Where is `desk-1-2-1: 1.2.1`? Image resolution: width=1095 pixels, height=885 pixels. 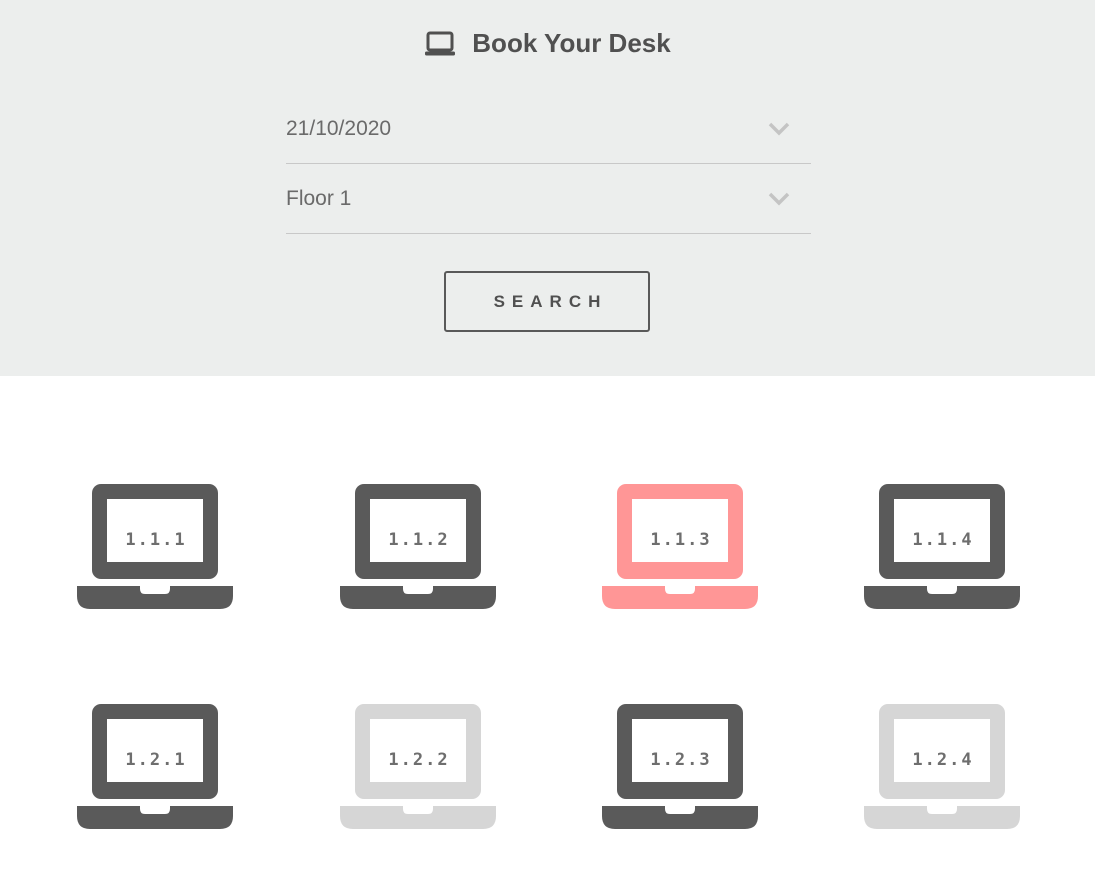
desk-1-2-1: 1.2.1 is located at coordinates (156, 767).